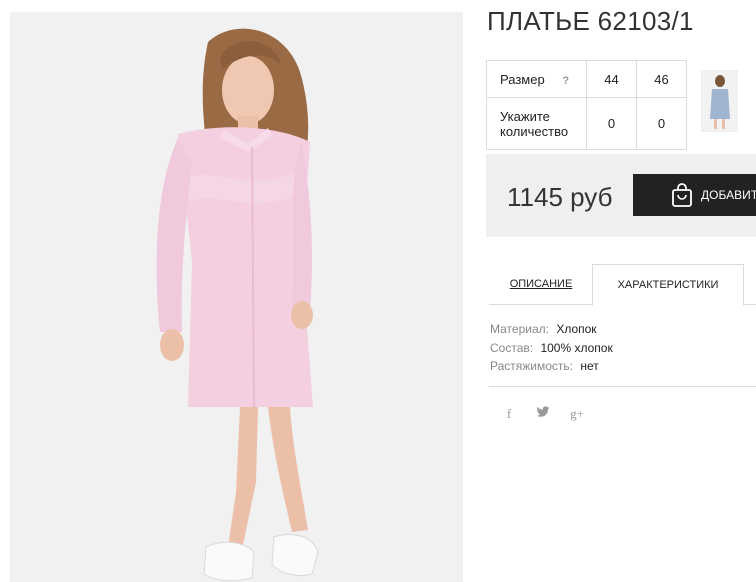 The width and height of the screenshot is (756, 582). I want to click on quantity-input-44: 0, so click(611, 123).